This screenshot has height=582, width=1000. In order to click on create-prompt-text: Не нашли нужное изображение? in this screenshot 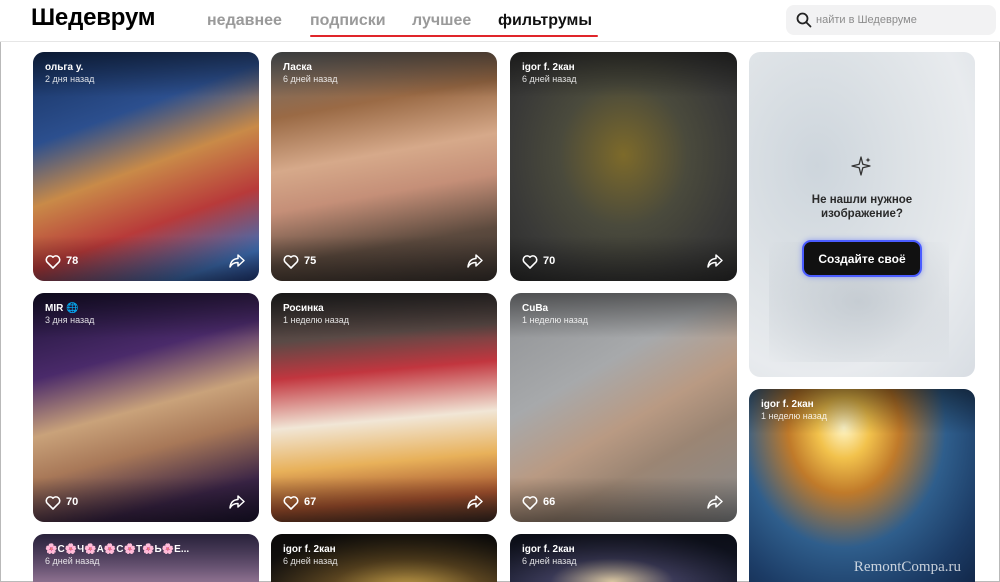, I will do `click(862, 207)`.